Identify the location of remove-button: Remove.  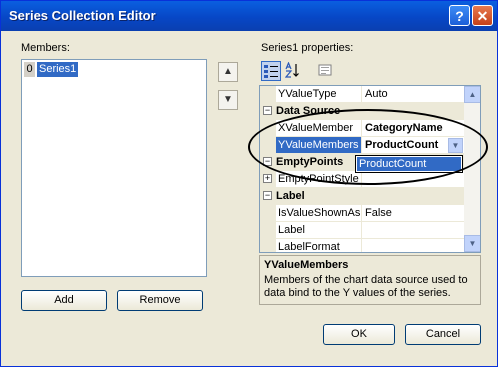
(160, 300).